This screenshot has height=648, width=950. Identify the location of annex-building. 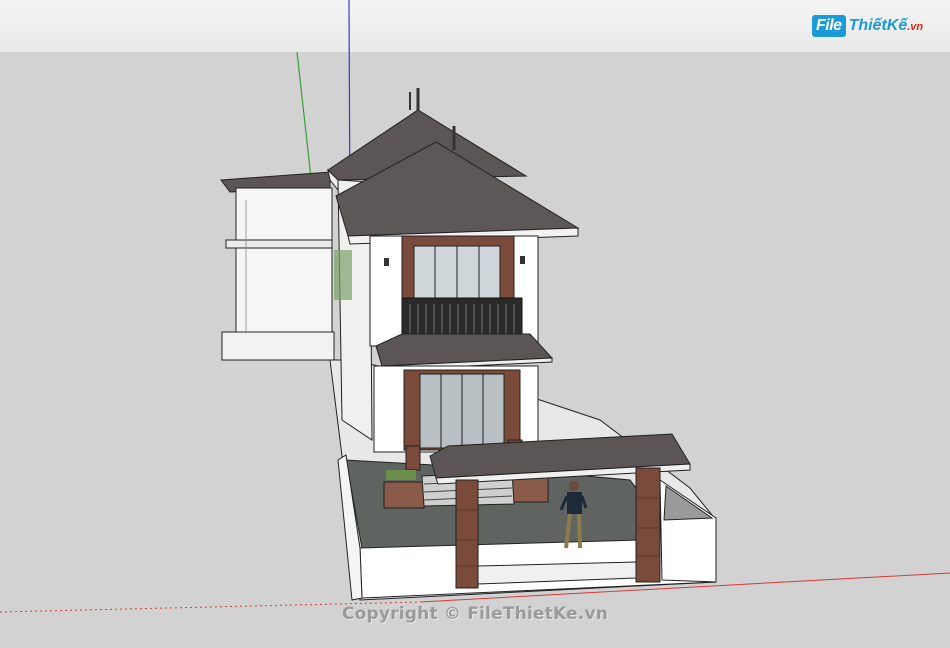
(277, 266).